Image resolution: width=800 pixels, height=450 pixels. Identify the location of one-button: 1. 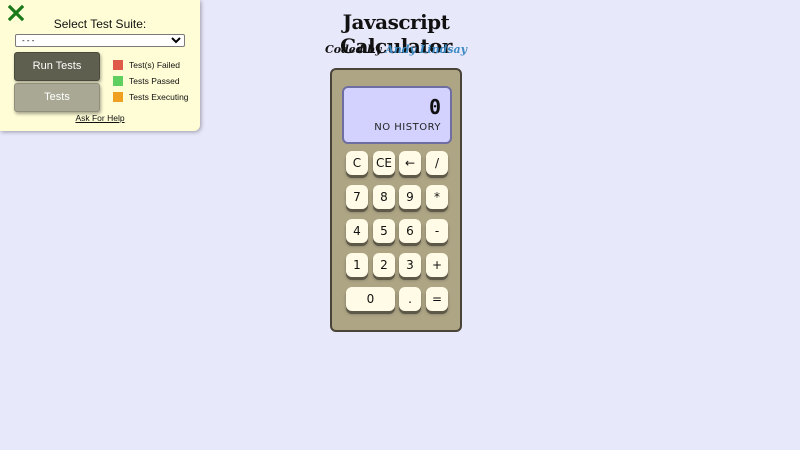
(357, 265).